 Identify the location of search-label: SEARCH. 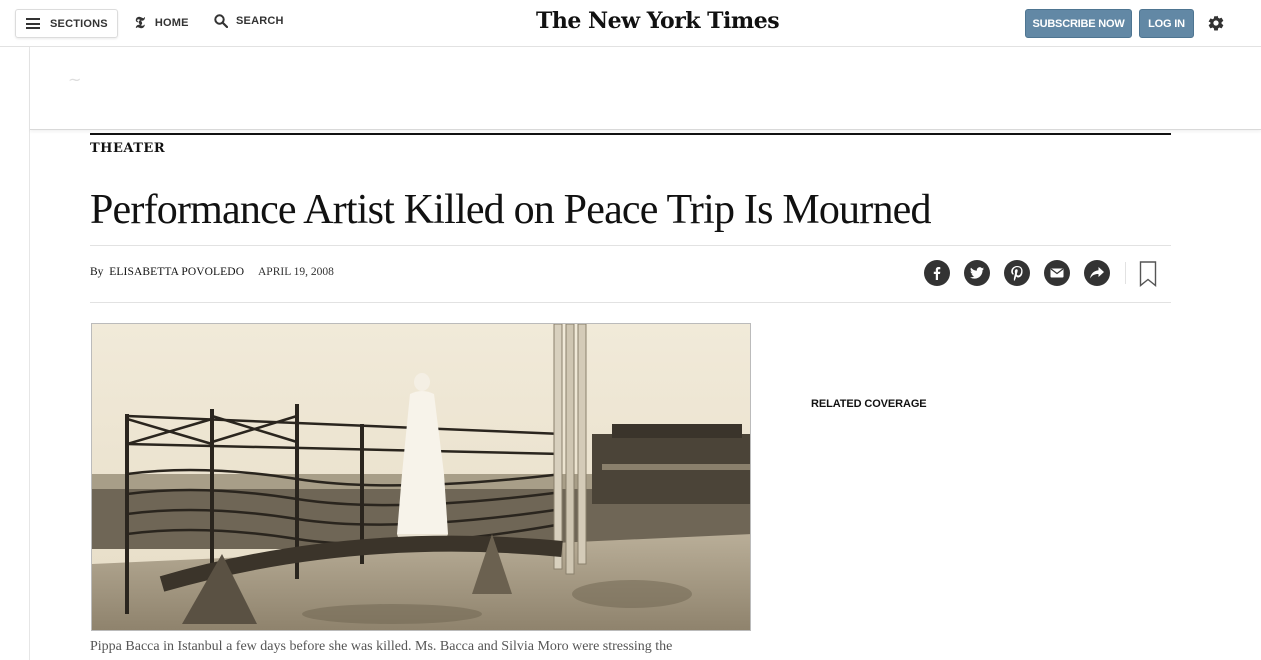
(260, 21).